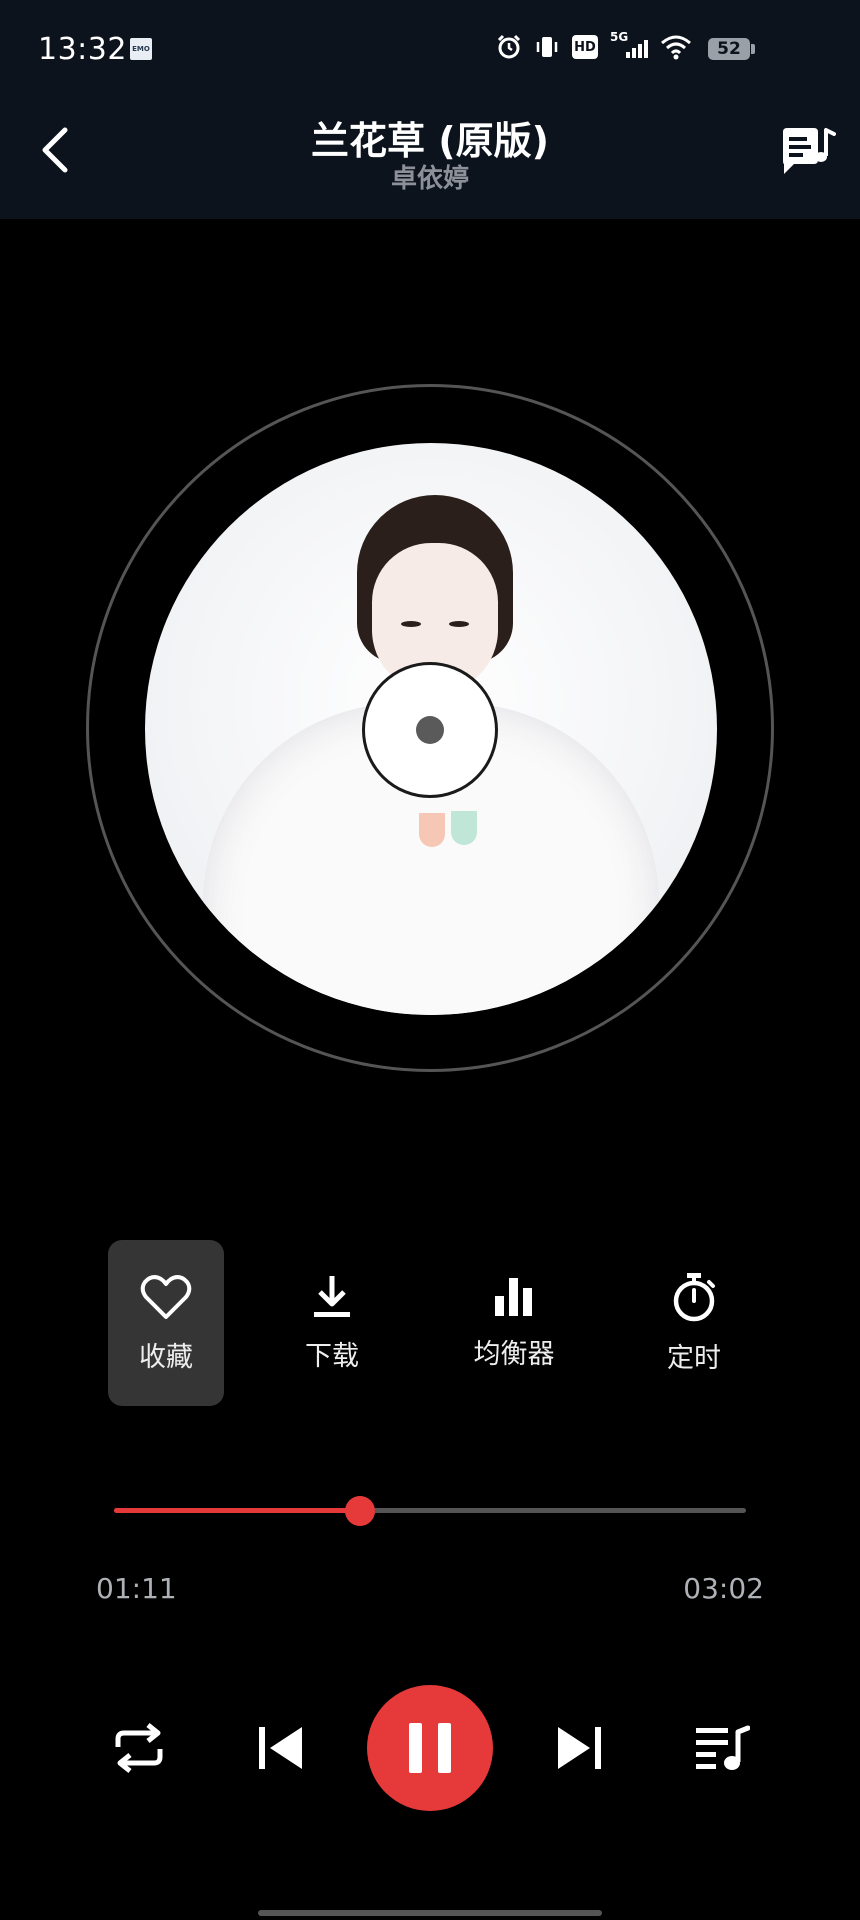  I want to click on lyrics-button, so click(808, 152).